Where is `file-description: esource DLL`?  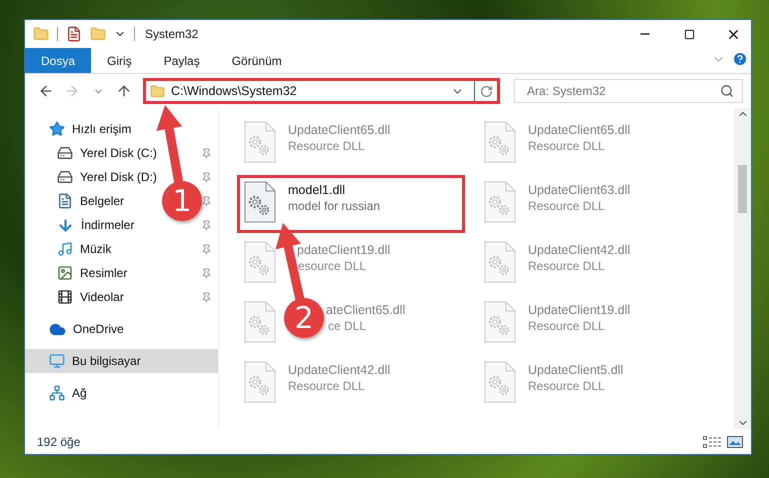 file-description: esource DLL is located at coordinates (333, 266).